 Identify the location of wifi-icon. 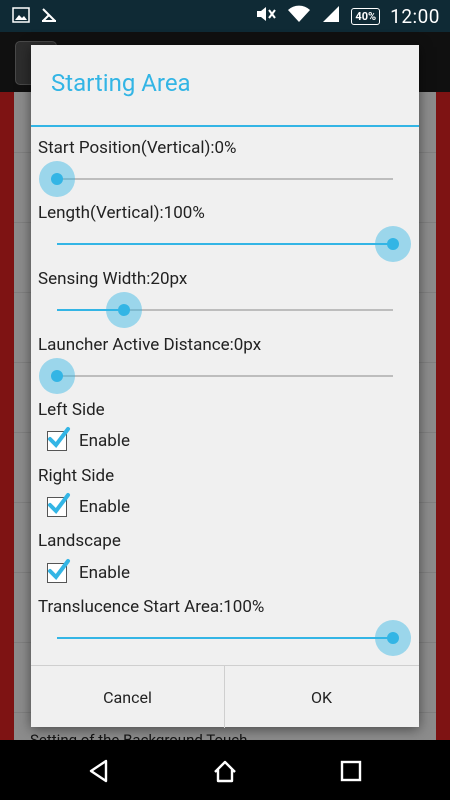
(299, 16).